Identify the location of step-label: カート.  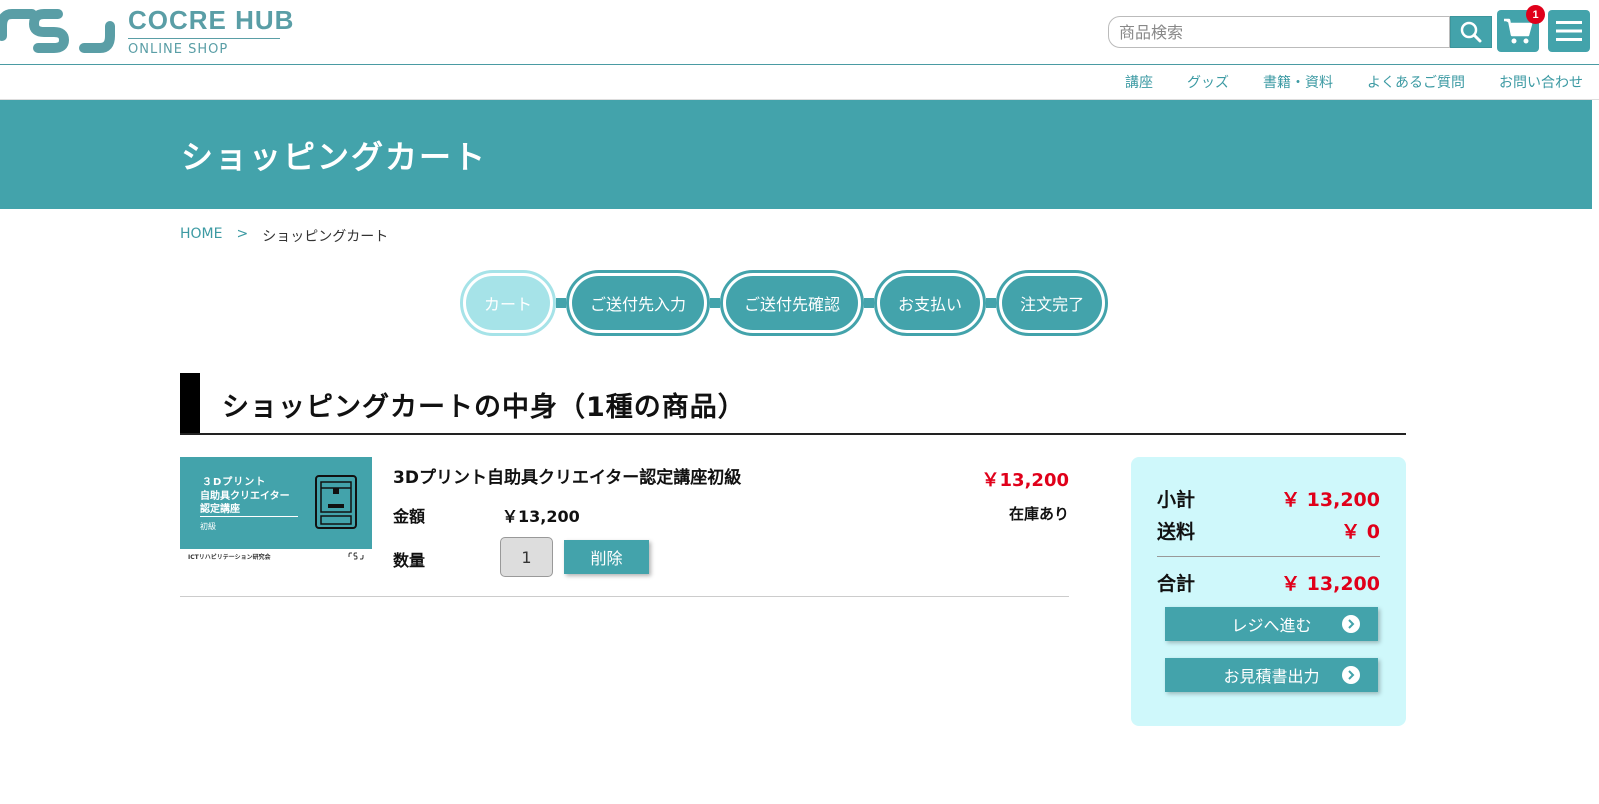
(508, 303).